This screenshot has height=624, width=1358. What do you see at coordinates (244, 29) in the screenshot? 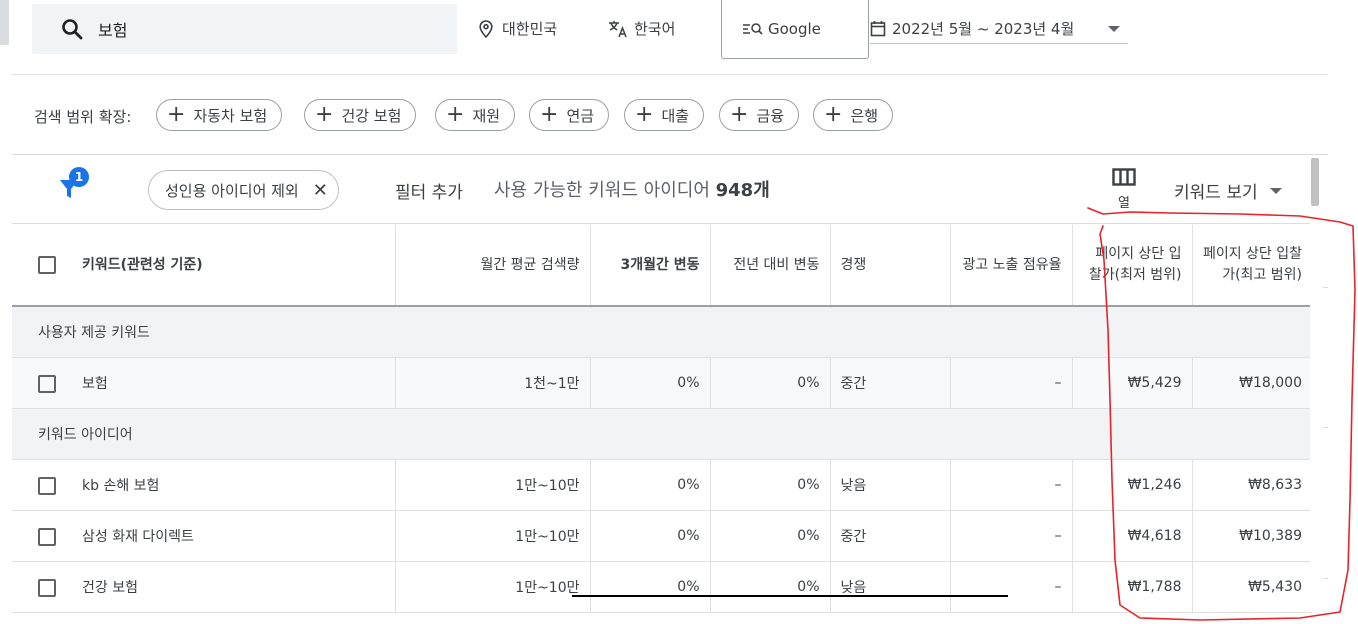
I see `search-box: 보험` at bounding box center [244, 29].